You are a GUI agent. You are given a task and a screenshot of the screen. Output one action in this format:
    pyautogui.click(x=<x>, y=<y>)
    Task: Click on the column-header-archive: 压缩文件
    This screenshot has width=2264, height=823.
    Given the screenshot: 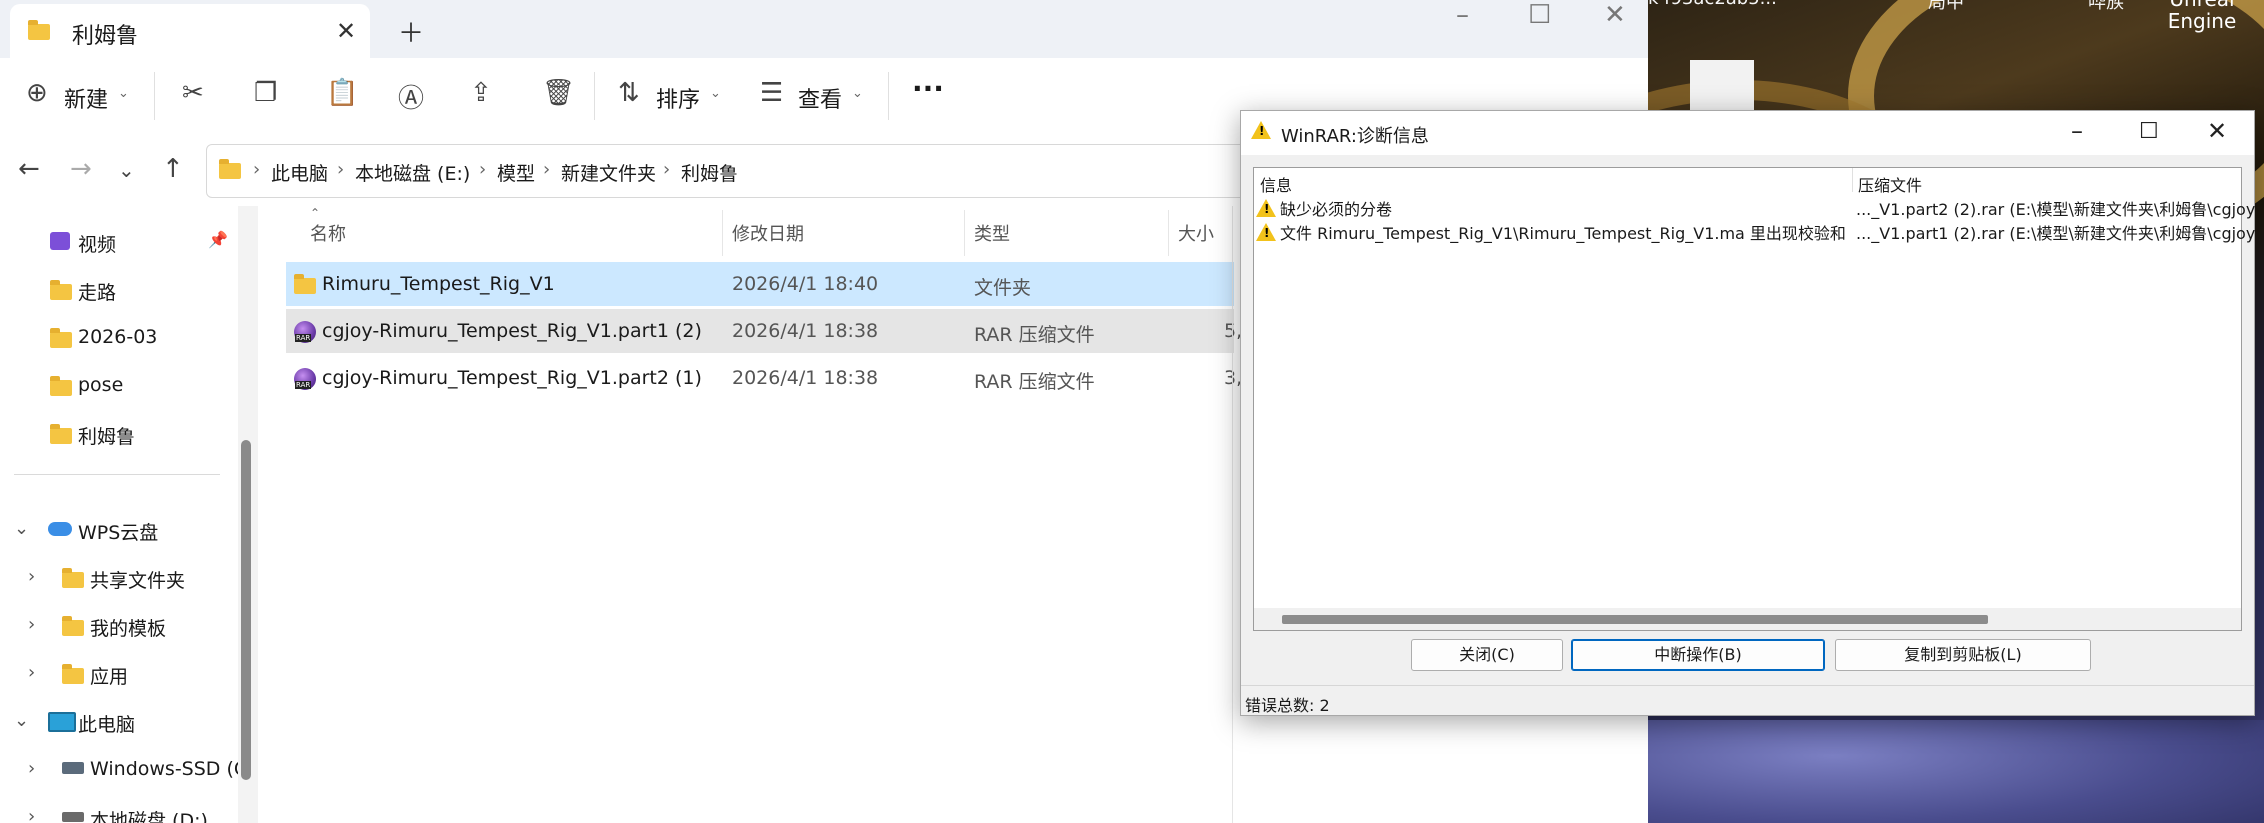 What is the action you would take?
    pyautogui.click(x=1890, y=184)
    